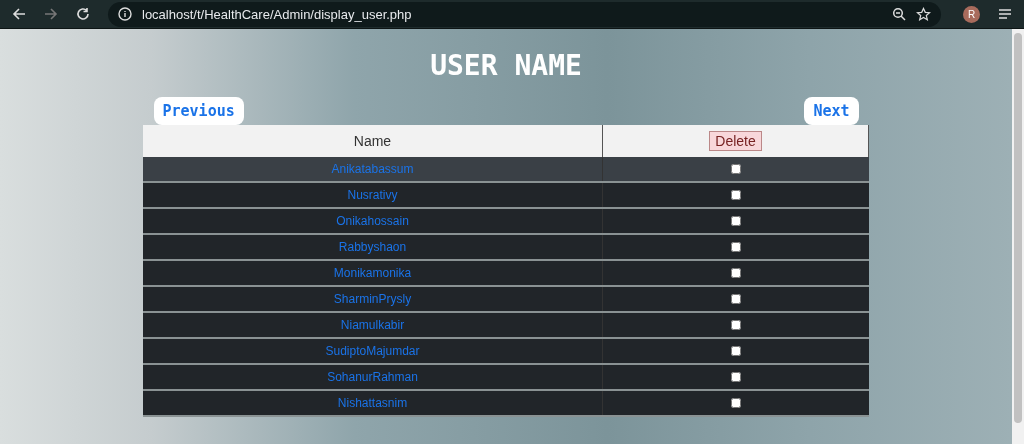 This screenshot has width=1024, height=444. I want to click on table-row: Anikatabassum, so click(506, 169).